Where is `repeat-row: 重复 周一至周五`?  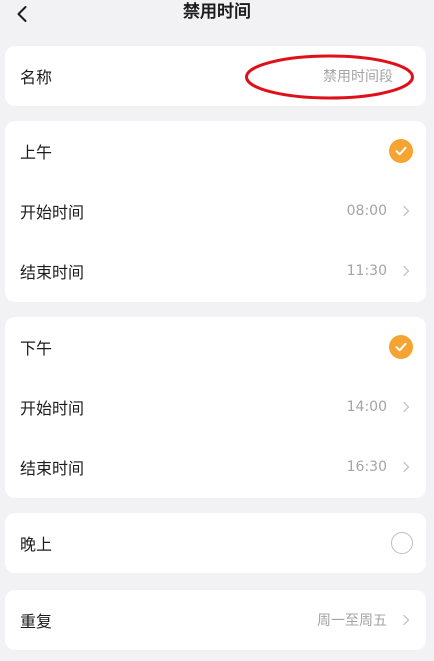 repeat-row: 重复 周一至周五 is located at coordinates (215, 620).